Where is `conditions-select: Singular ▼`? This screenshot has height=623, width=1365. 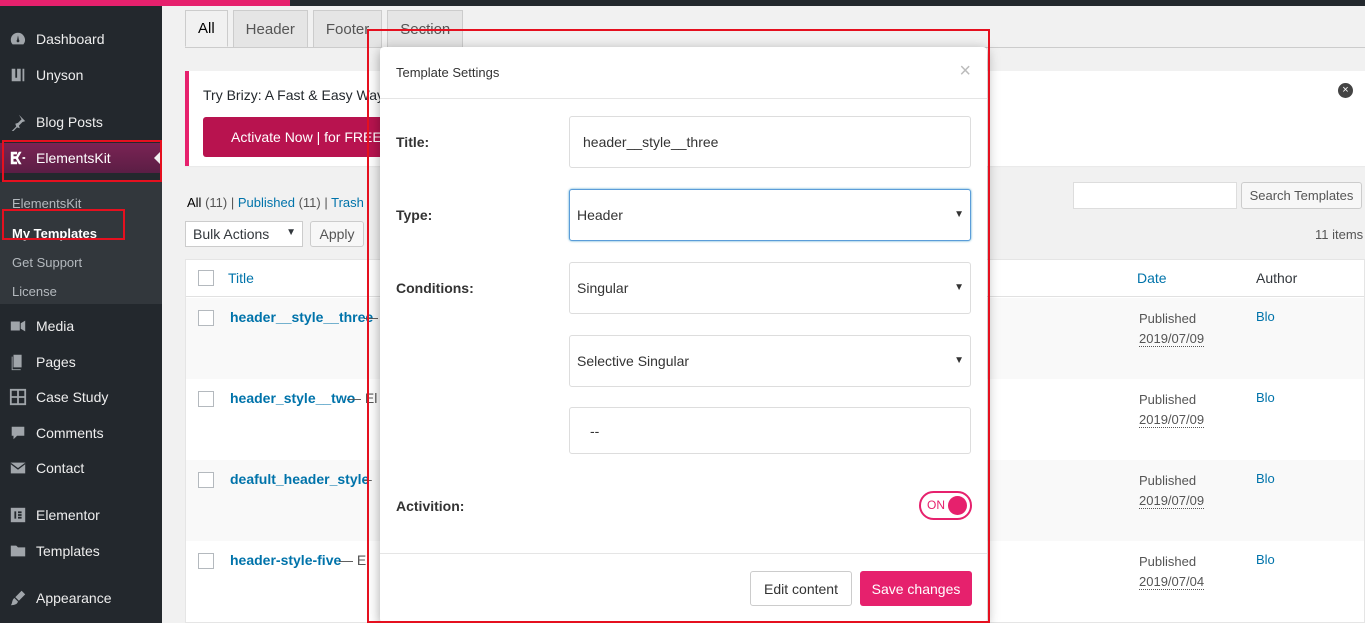
conditions-select: Singular ▼ is located at coordinates (770, 288).